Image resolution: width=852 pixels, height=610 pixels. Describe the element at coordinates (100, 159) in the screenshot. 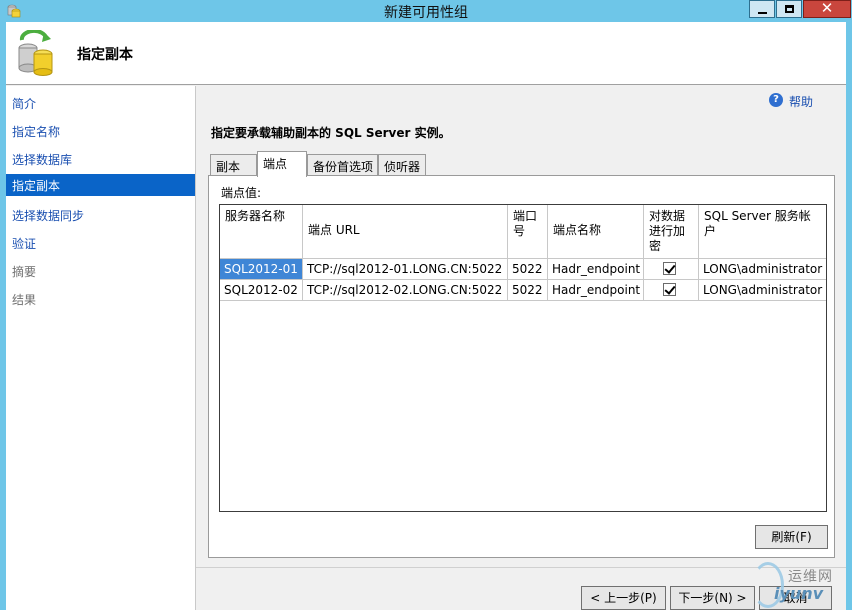

I see `sidebar-item-select-databases: 选择数据库` at that location.